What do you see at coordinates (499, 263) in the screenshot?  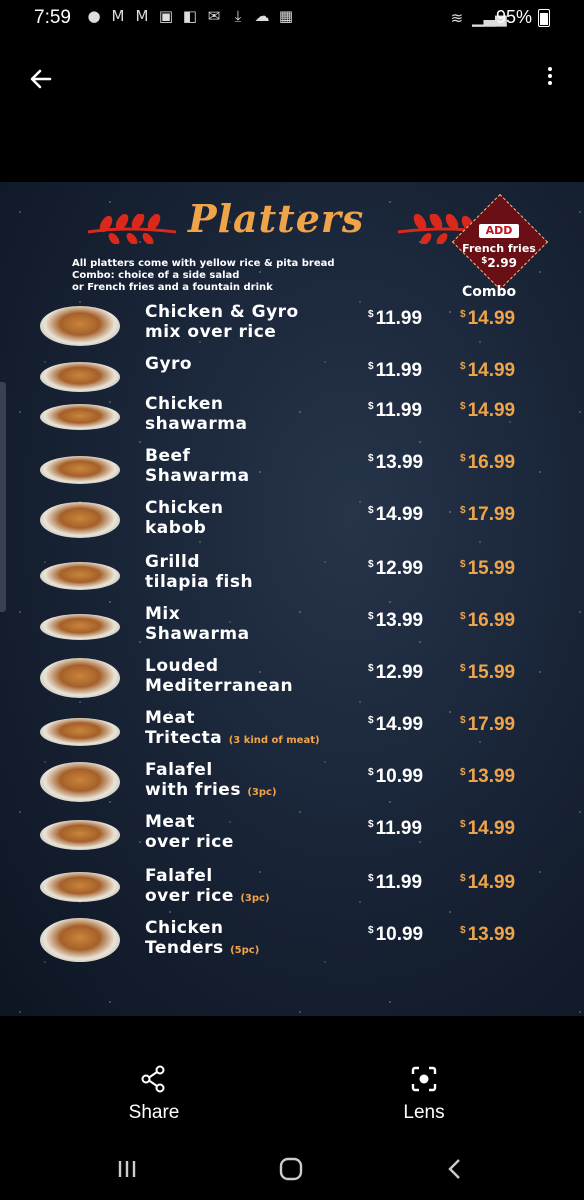 I see `badge-price: $2.99` at bounding box center [499, 263].